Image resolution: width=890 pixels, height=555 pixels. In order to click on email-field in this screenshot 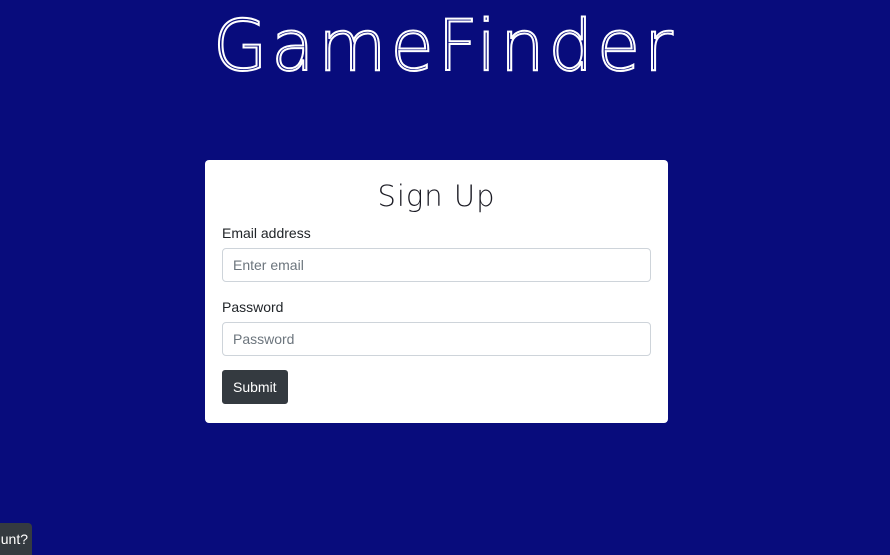, I will do `click(436, 265)`.